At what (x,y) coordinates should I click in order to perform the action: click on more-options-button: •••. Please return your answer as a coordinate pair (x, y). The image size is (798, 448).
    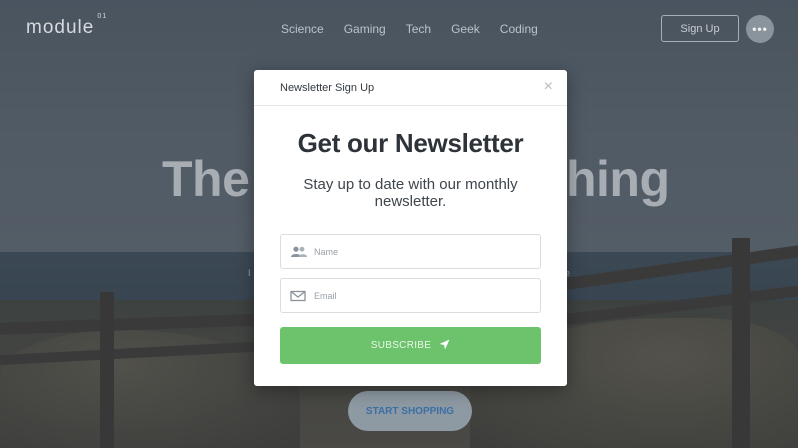
    Looking at the image, I should click on (760, 29).